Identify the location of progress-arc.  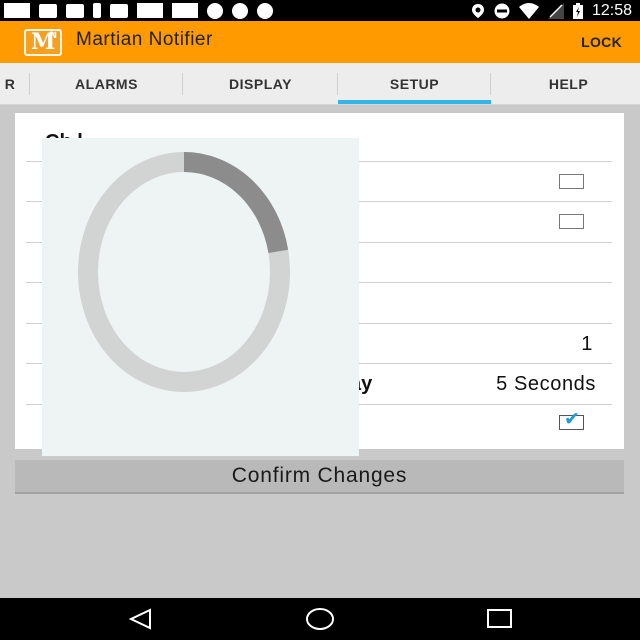
(236, 203).